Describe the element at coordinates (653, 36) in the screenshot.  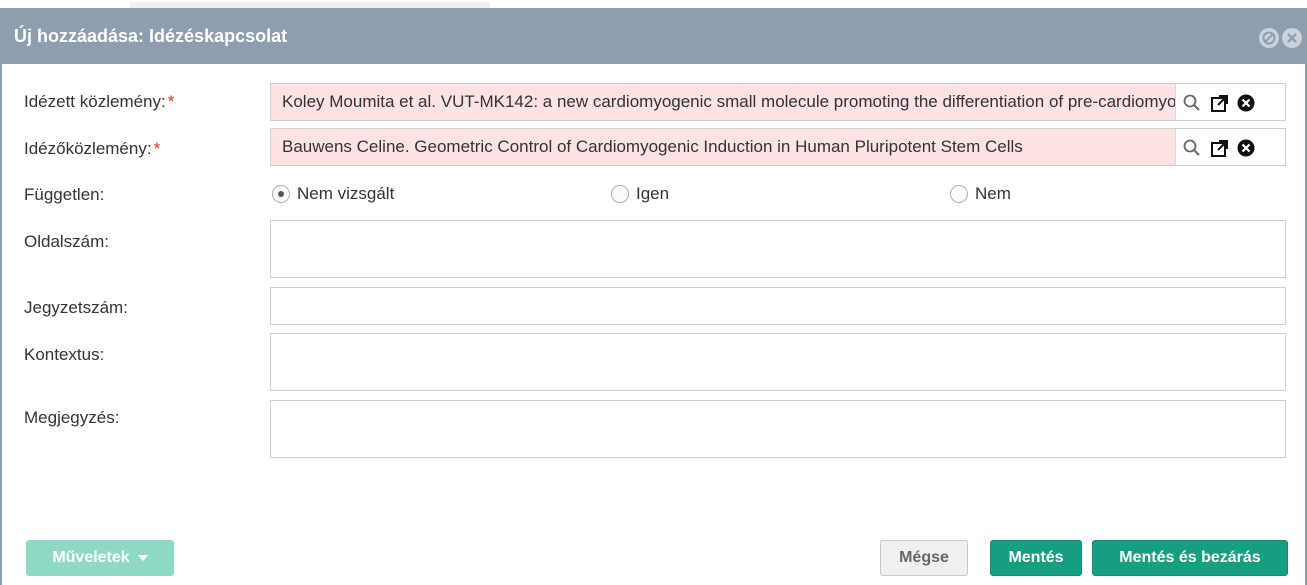
I see `dialog-title-bar: Új hozzáadása: Idézéskapcsolat` at that location.